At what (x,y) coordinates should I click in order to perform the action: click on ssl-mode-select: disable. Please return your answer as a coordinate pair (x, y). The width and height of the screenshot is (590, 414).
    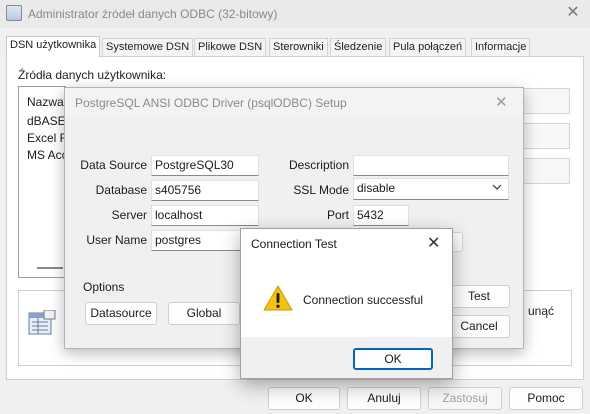
    Looking at the image, I should click on (431, 189).